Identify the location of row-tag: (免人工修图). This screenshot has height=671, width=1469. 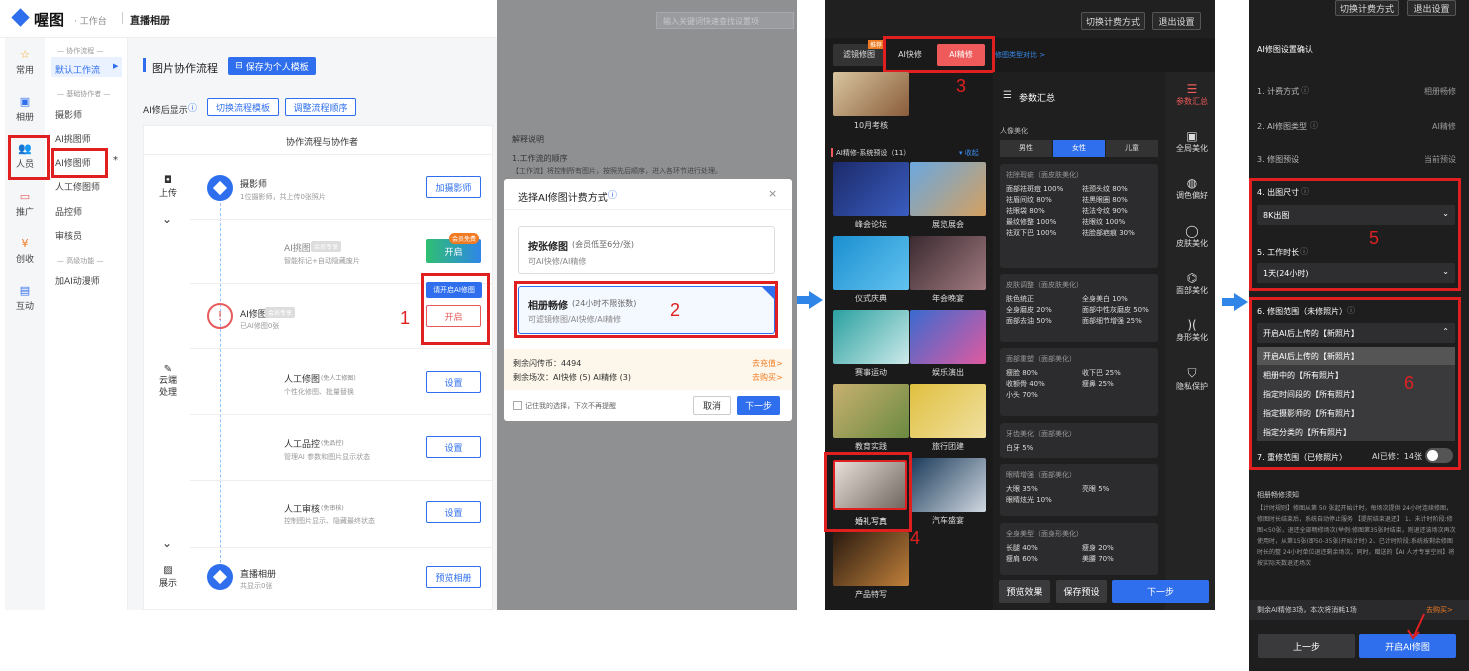
(338, 378).